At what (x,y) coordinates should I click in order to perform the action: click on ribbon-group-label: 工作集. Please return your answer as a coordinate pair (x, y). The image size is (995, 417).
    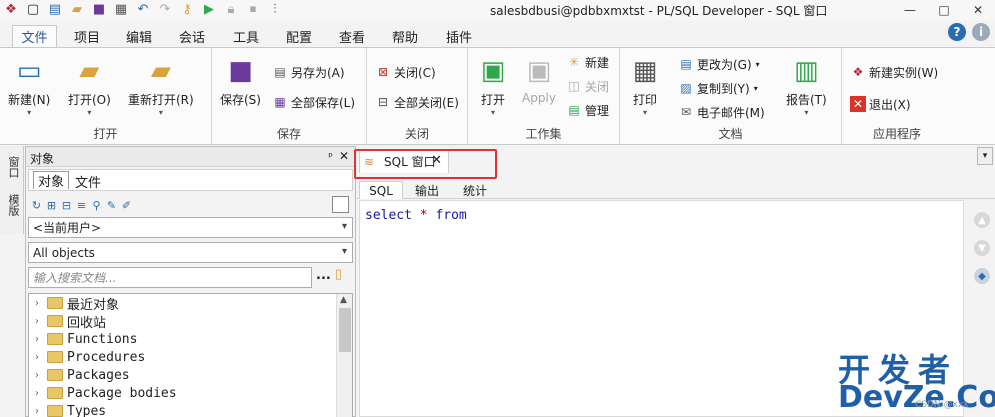
    Looking at the image, I should click on (543, 134).